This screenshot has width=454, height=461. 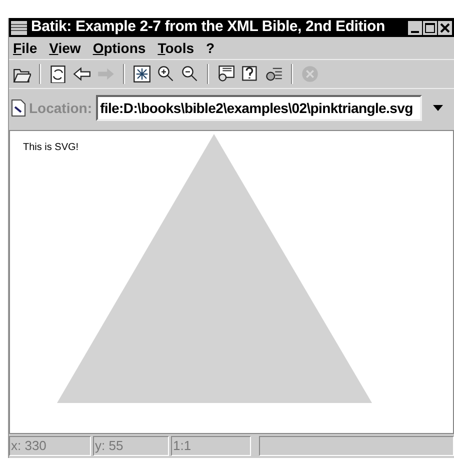 What do you see at coordinates (82, 74) in the screenshot?
I see `left-arrow-icon` at bounding box center [82, 74].